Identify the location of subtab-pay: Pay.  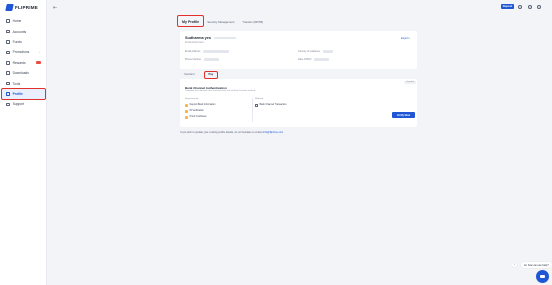
(211, 75).